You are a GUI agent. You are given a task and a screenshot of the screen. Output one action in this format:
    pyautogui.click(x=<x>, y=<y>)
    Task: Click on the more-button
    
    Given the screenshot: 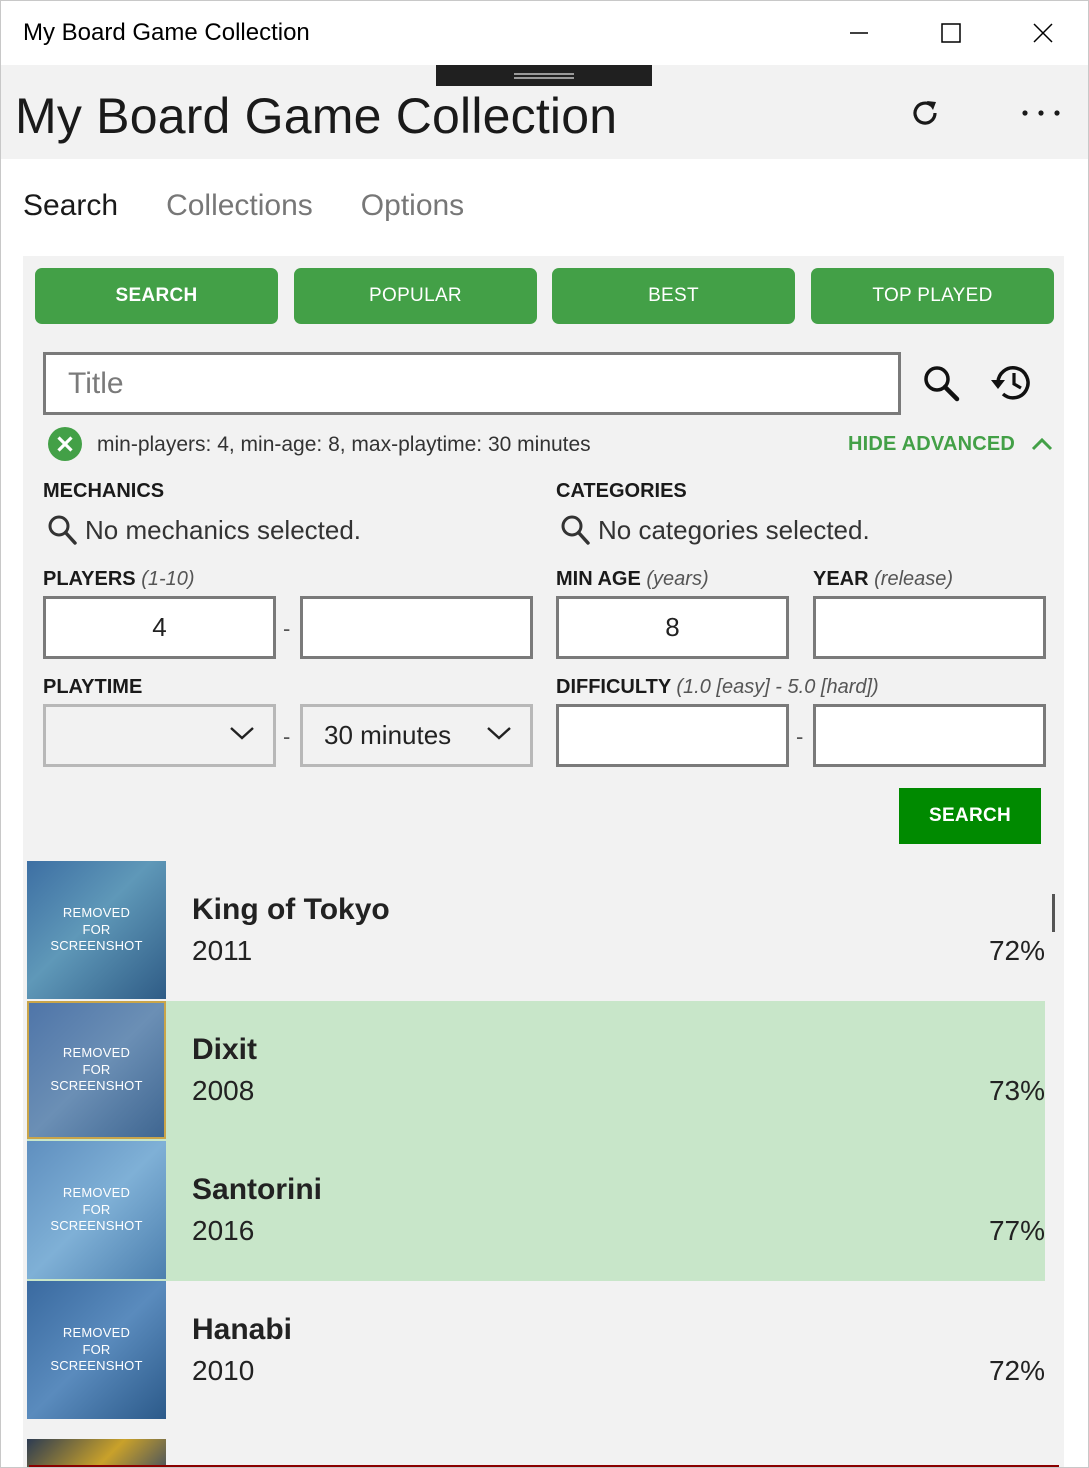 What is the action you would take?
    pyautogui.click(x=1041, y=113)
    